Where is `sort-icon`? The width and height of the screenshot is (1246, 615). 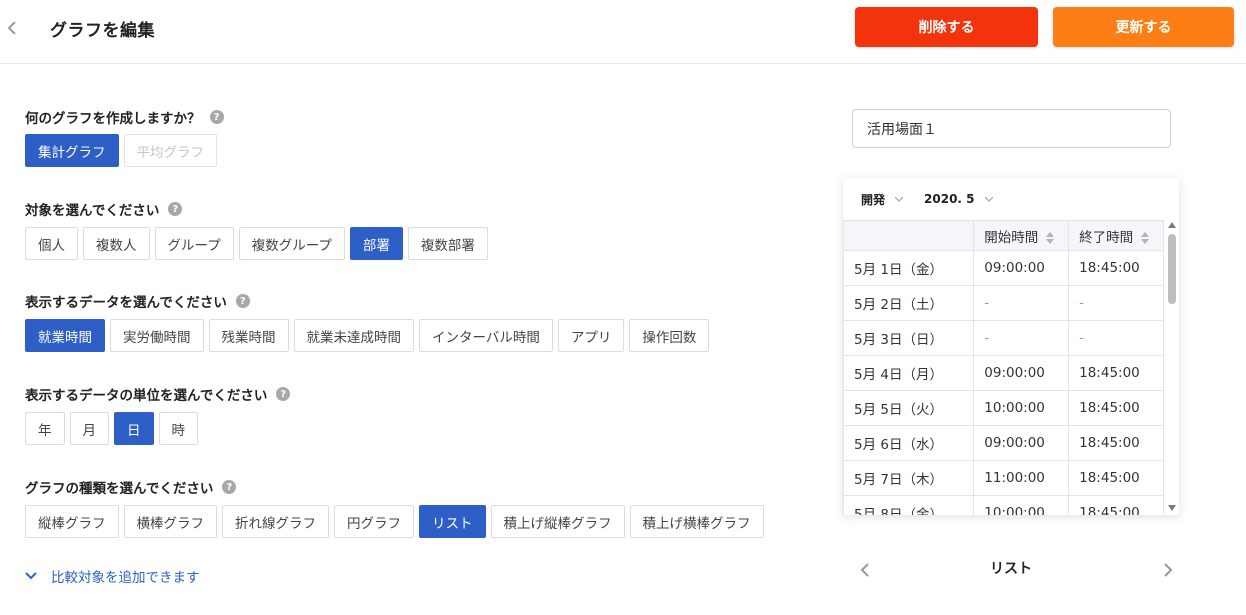 sort-icon is located at coordinates (1145, 237).